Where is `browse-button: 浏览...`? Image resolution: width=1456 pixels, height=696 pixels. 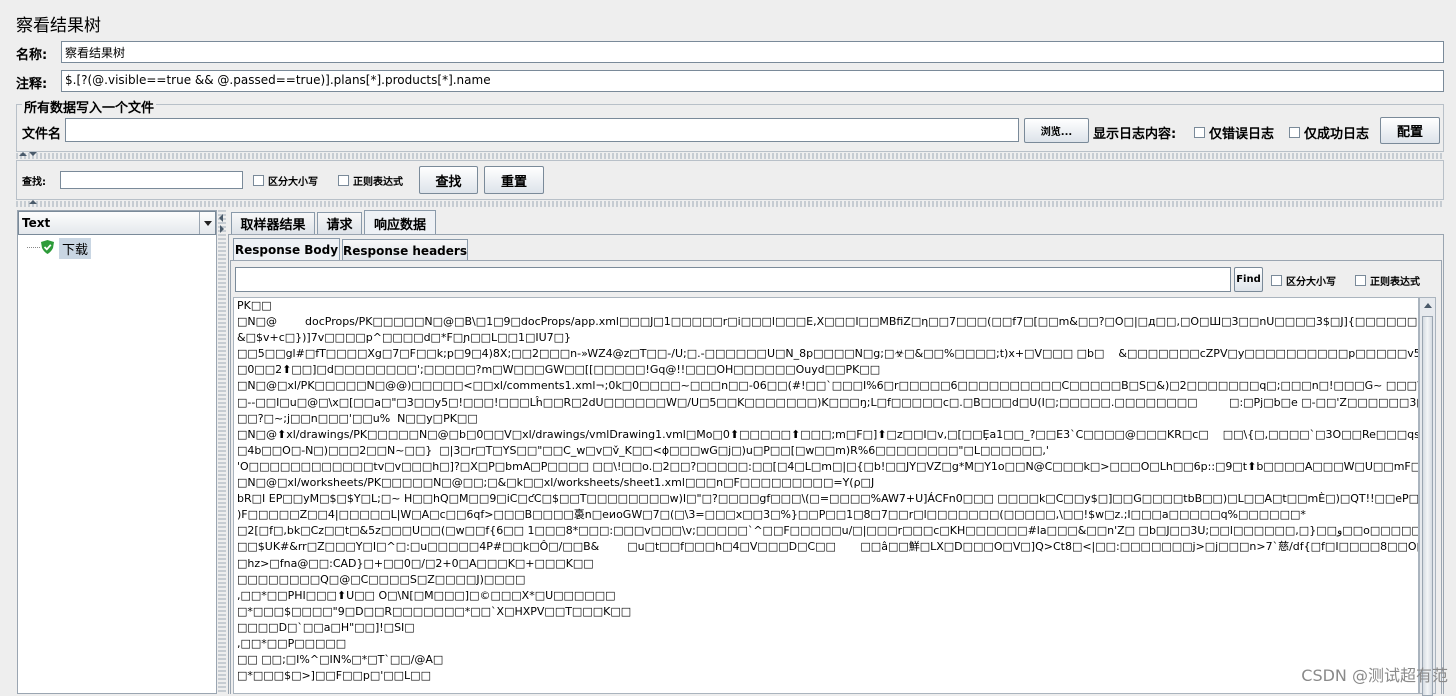
browse-button: 浏览... is located at coordinates (1056, 130).